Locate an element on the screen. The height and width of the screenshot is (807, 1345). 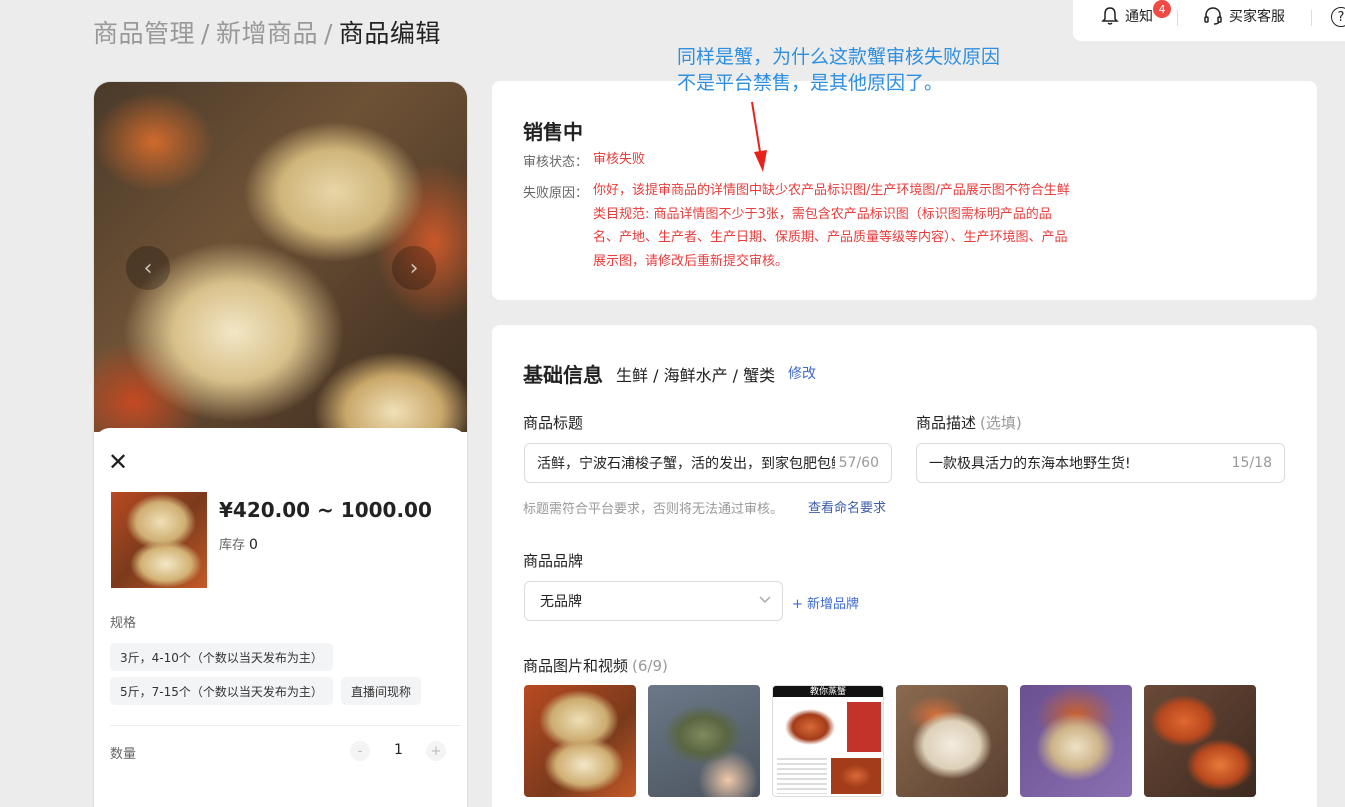
basic-info-title: 基础信息 is located at coordinates (563, 375).